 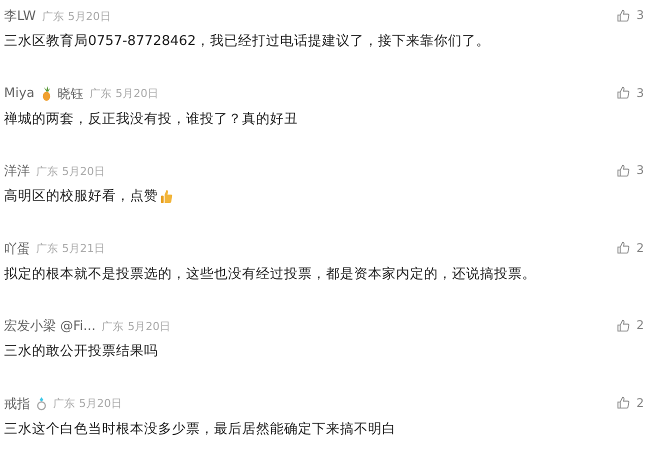 I want to click on comment-text: 拟定的根本就不是投票选的，这些也没有经过投票，都是资本家内定的，还说搞投票。, so click(x=270, y=273).